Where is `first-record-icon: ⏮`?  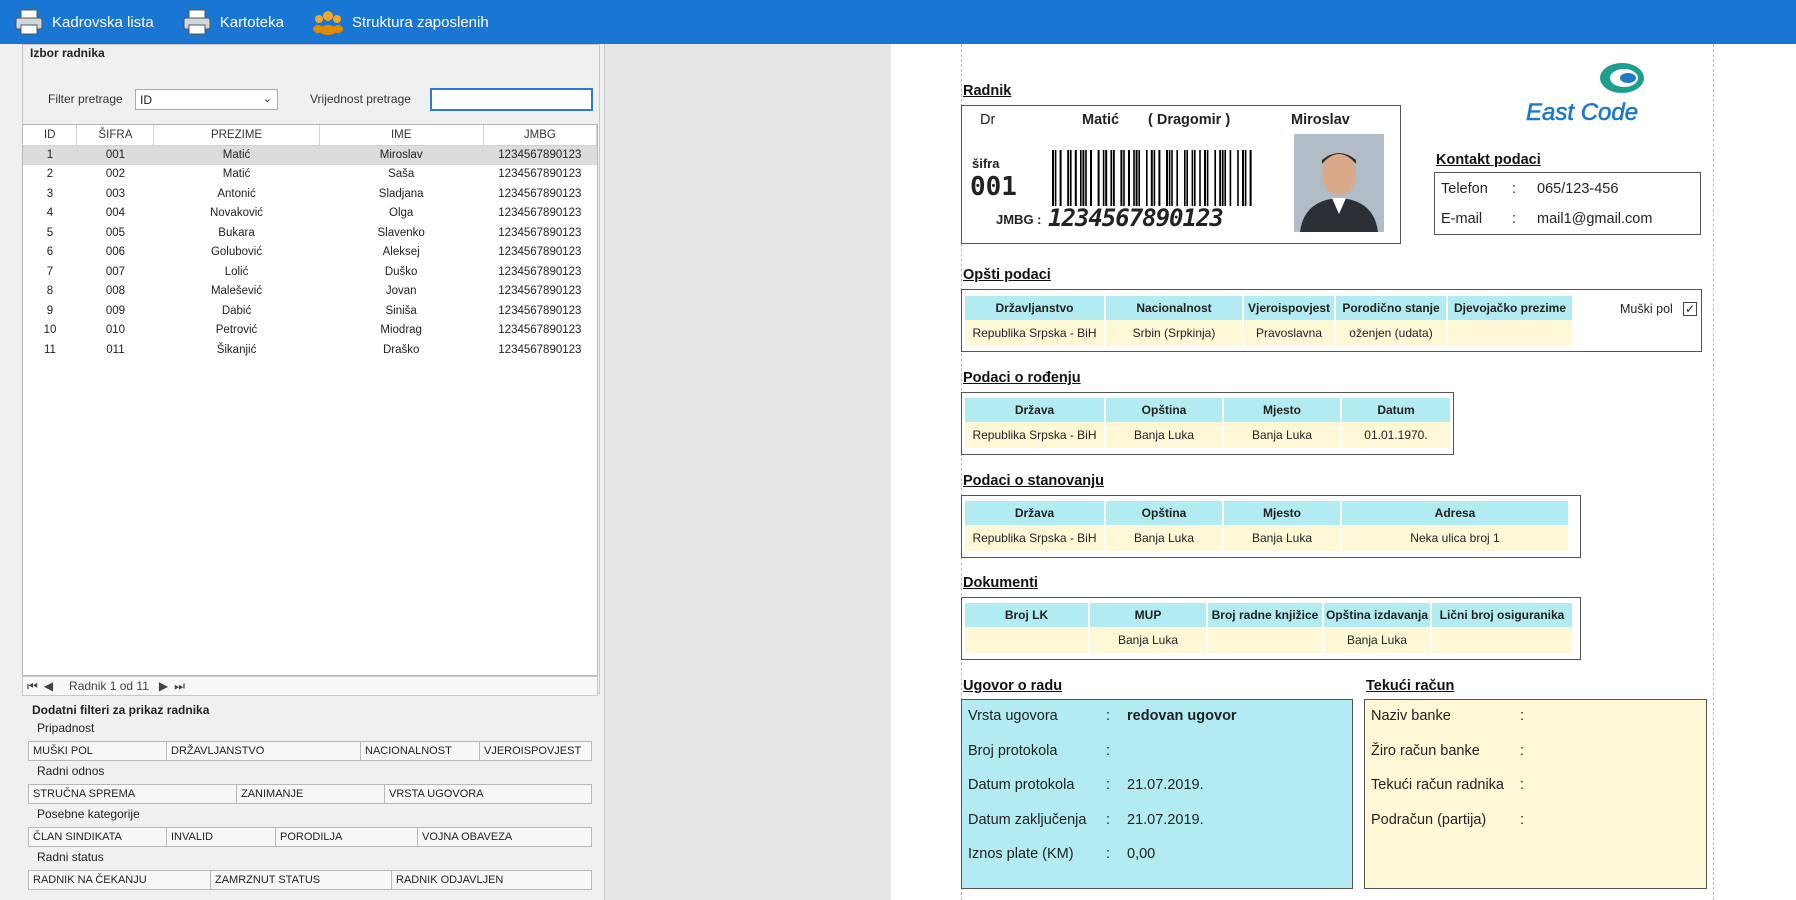
first-record-icon: ⏮ is located at coordinates (32, 686).